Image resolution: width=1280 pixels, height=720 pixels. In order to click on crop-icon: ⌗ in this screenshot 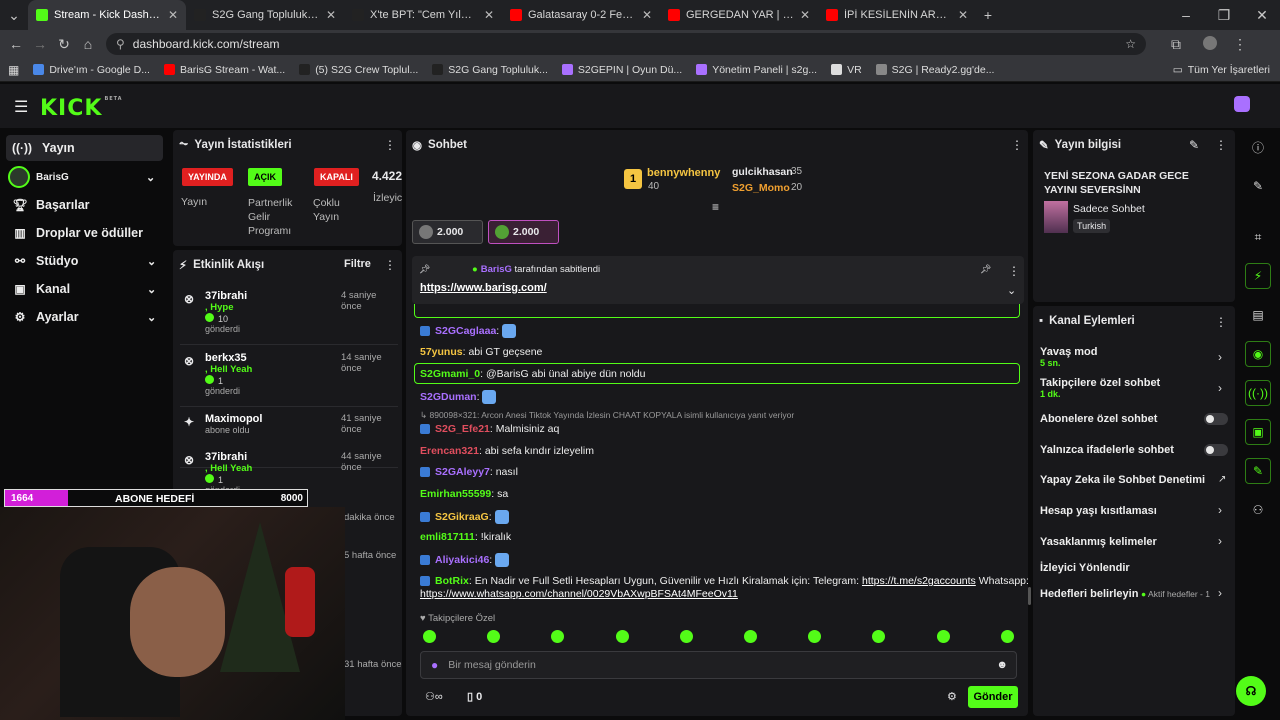, I will do `click(1258, 237)`.